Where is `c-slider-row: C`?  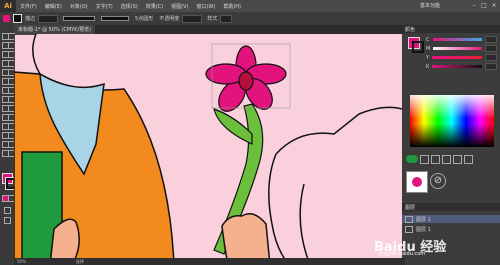 c-slider-row: C is located at coordinates (460, 39).